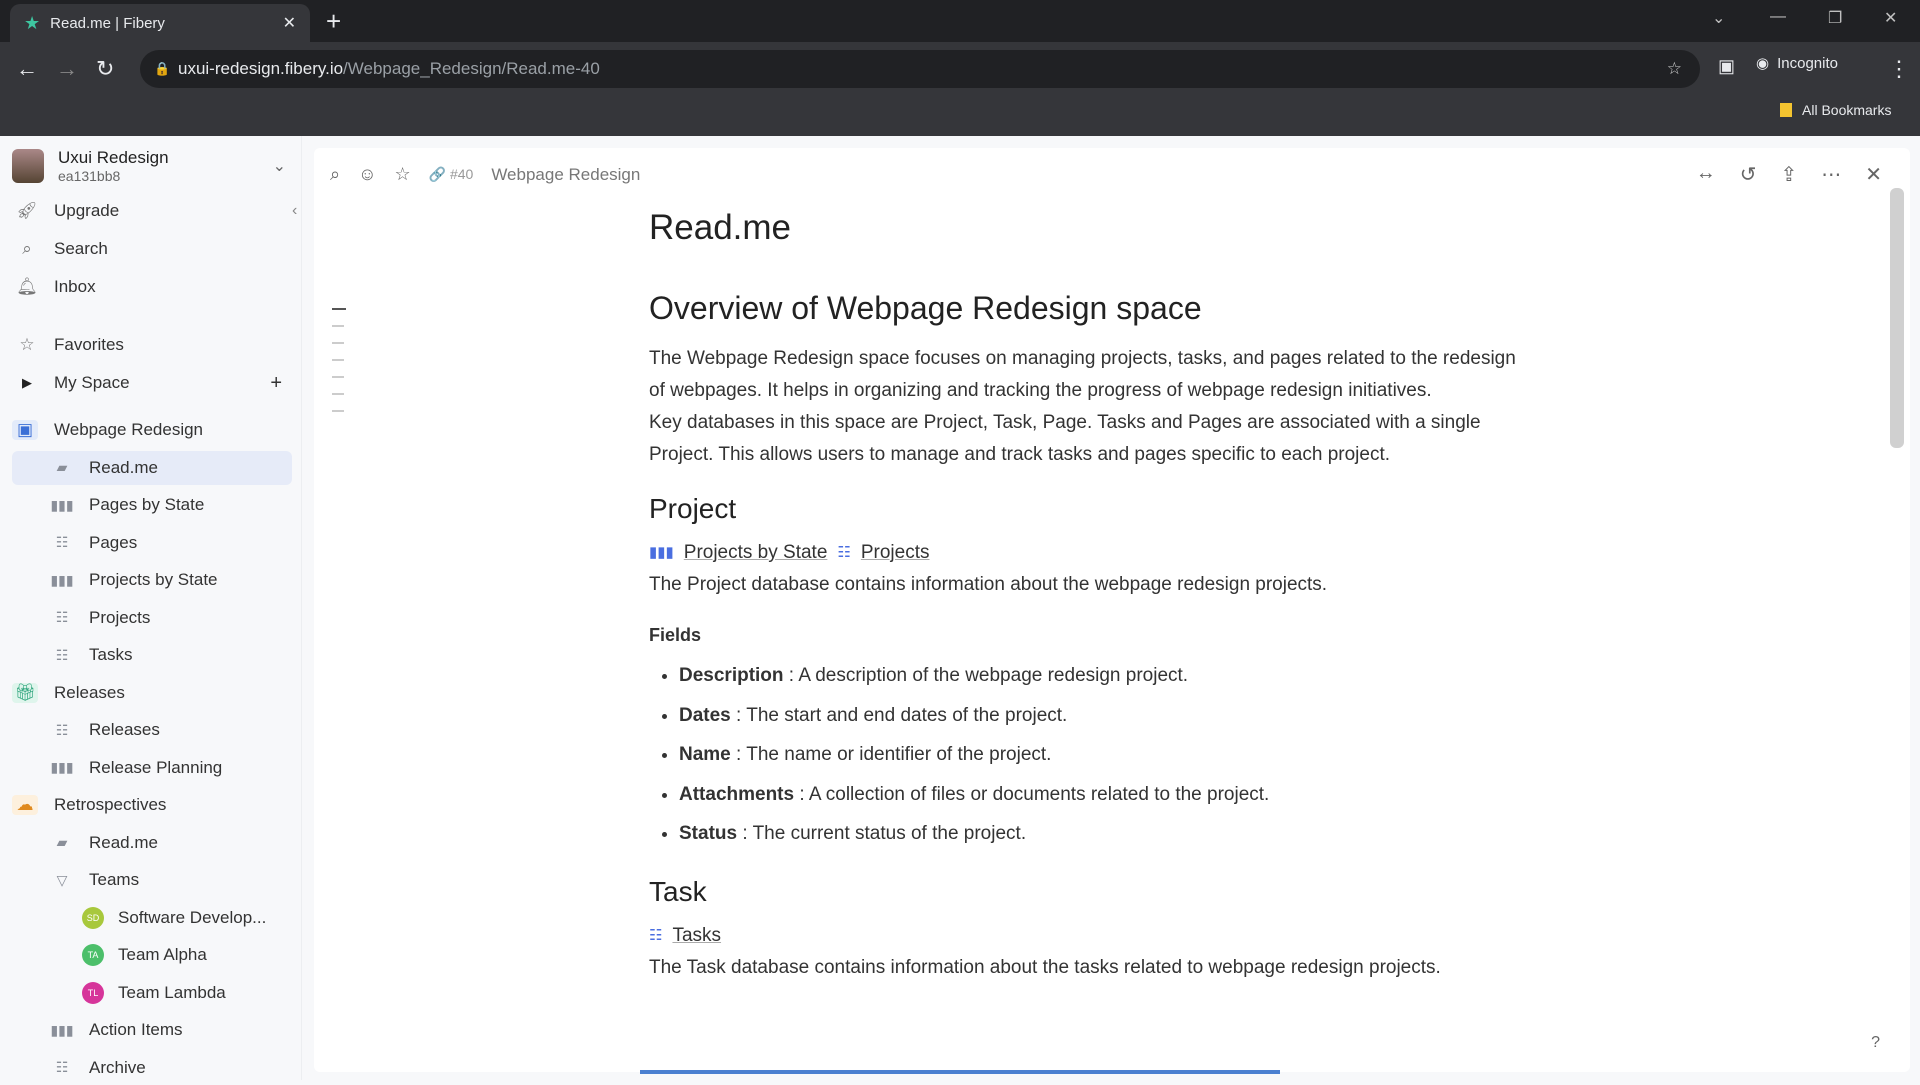  I want to click on sidebar-item-pages: ☷ Pages, so click(152, 543).